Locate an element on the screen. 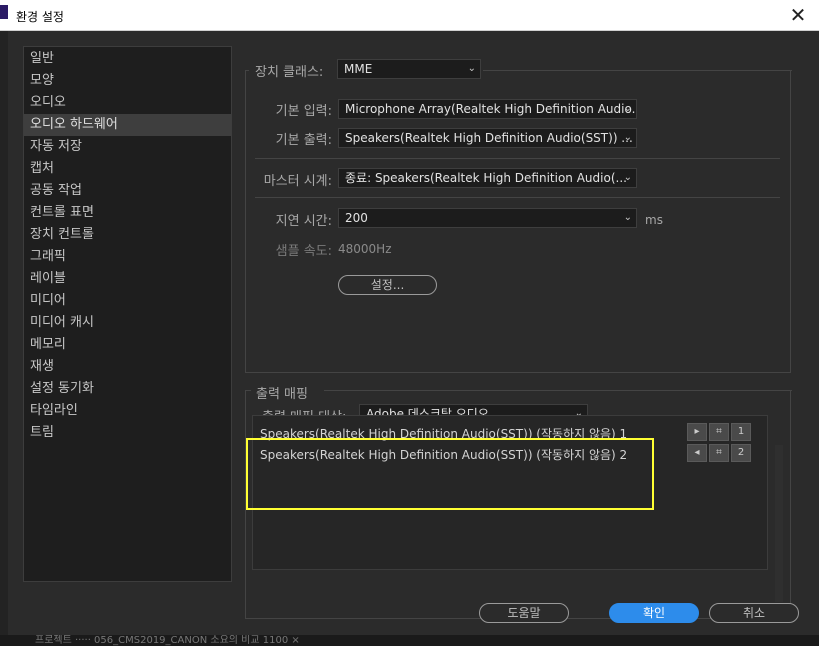  device-class-label: 장치 클래스: is located at coordinates (289, 72).